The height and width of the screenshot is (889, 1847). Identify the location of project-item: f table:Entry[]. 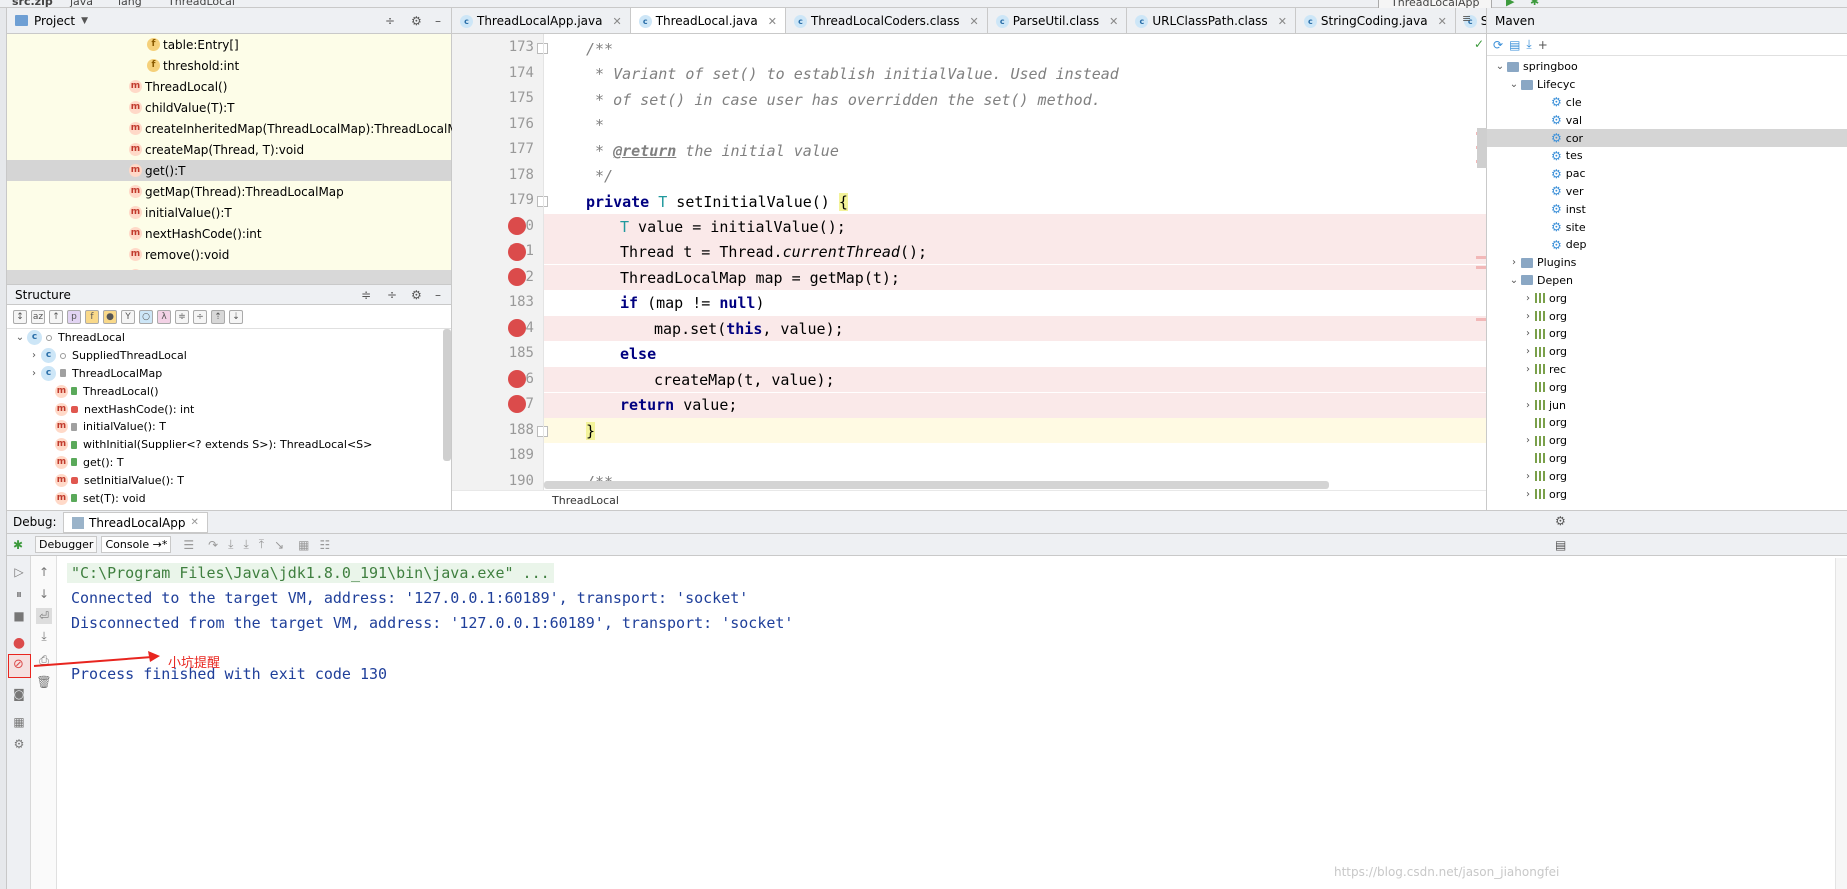
(229, 44).